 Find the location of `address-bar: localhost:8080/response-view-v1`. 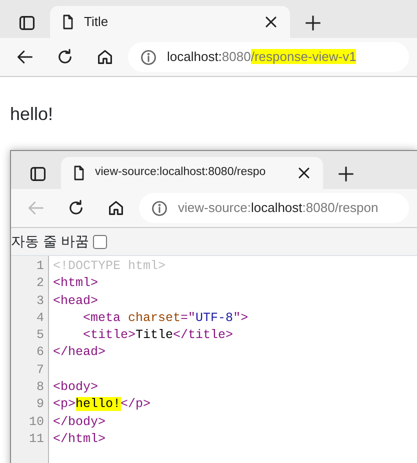

address-bar: localhost:8080/response-view-v1 is located at coordinates (268, 57).